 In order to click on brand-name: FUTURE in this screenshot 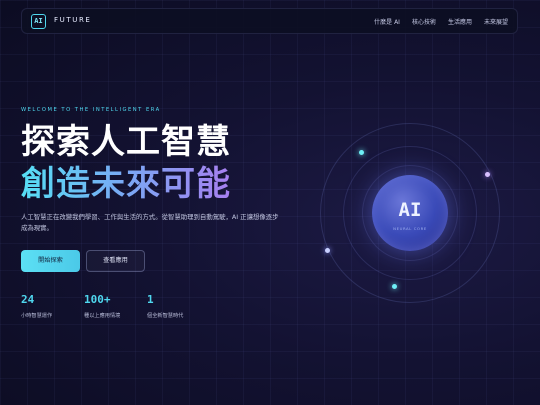, I will do `click(72, 20)`.